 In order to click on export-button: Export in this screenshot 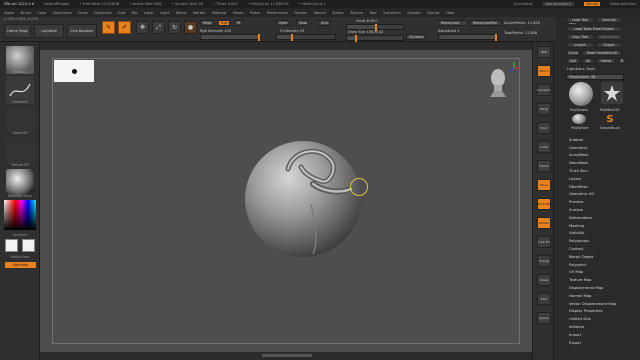, I will do `click(609, 45)`.